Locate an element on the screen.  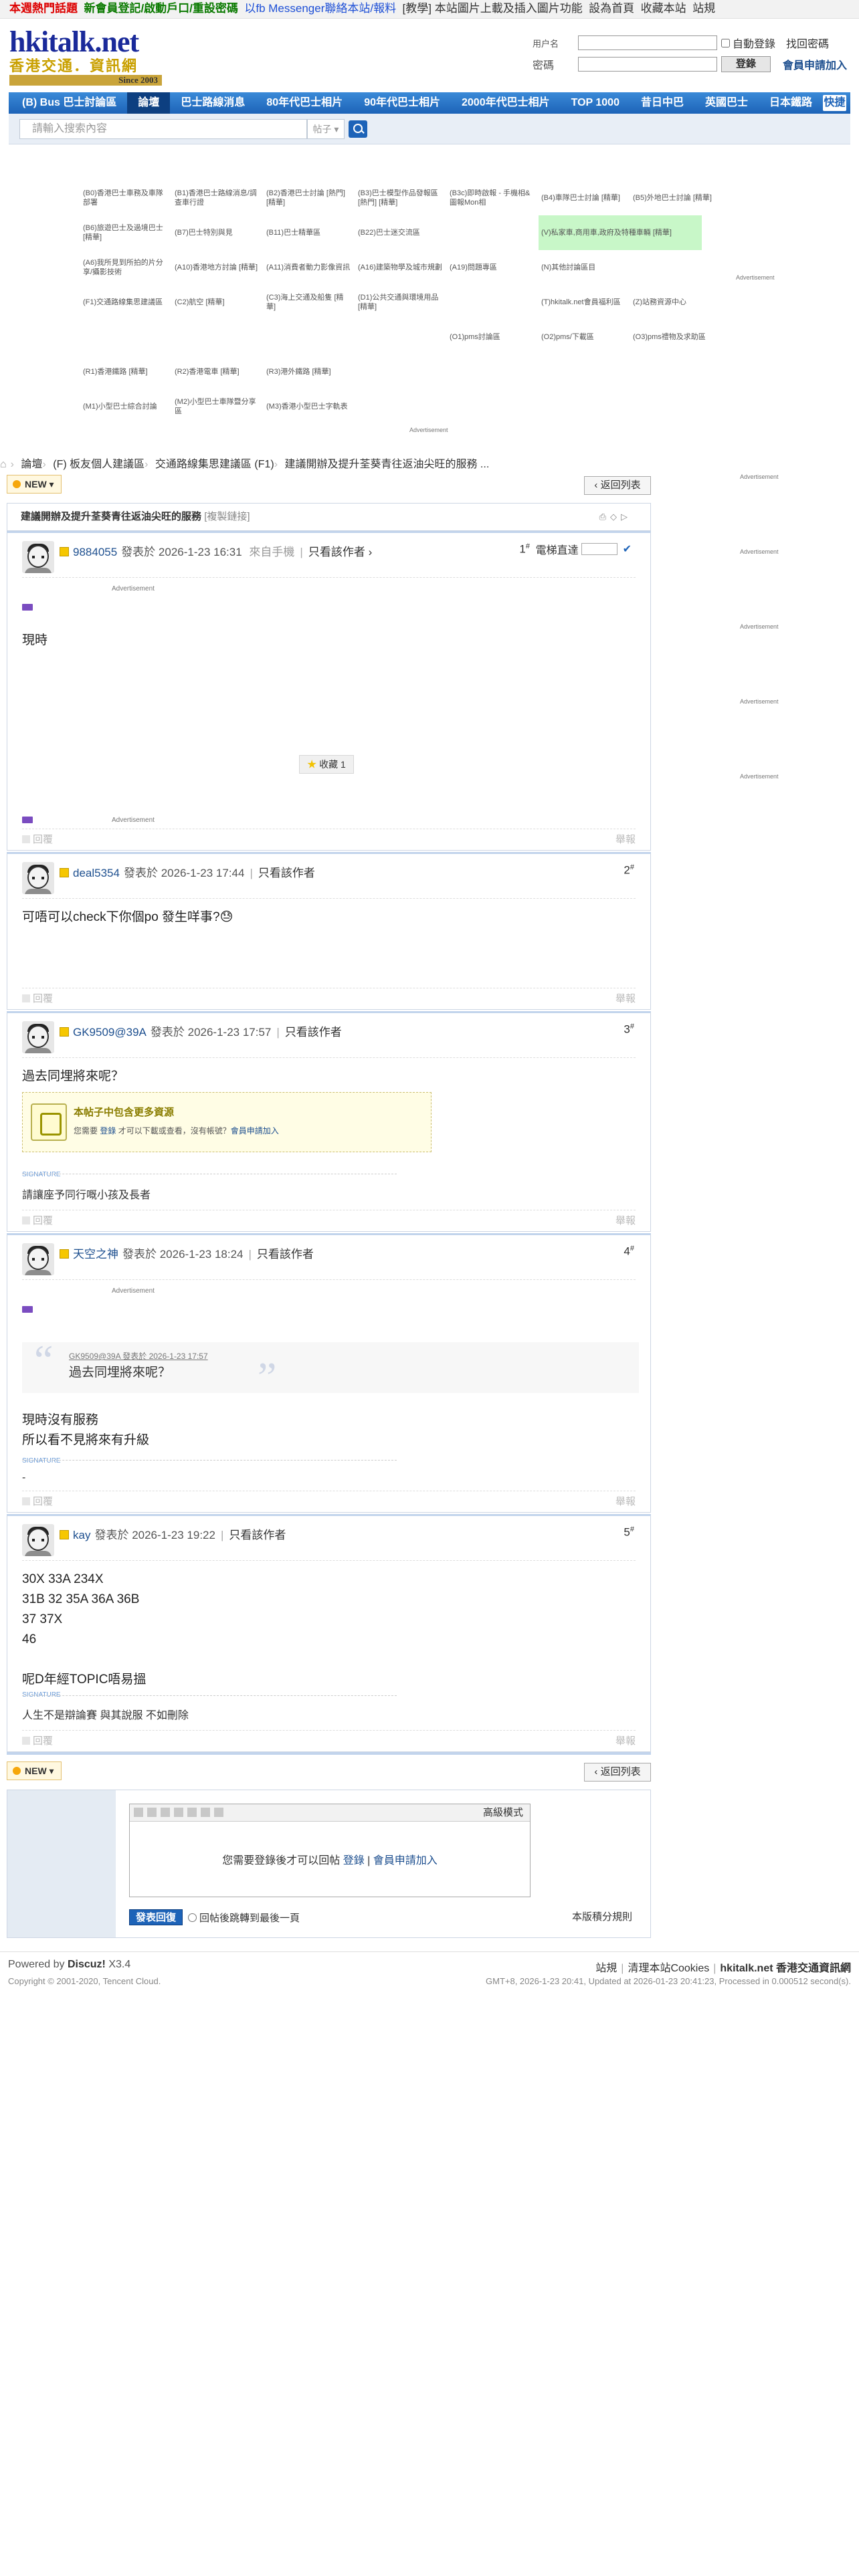
nav-item-90s-photos: 90年代巴士相片 is located at coordinates (402, 103).